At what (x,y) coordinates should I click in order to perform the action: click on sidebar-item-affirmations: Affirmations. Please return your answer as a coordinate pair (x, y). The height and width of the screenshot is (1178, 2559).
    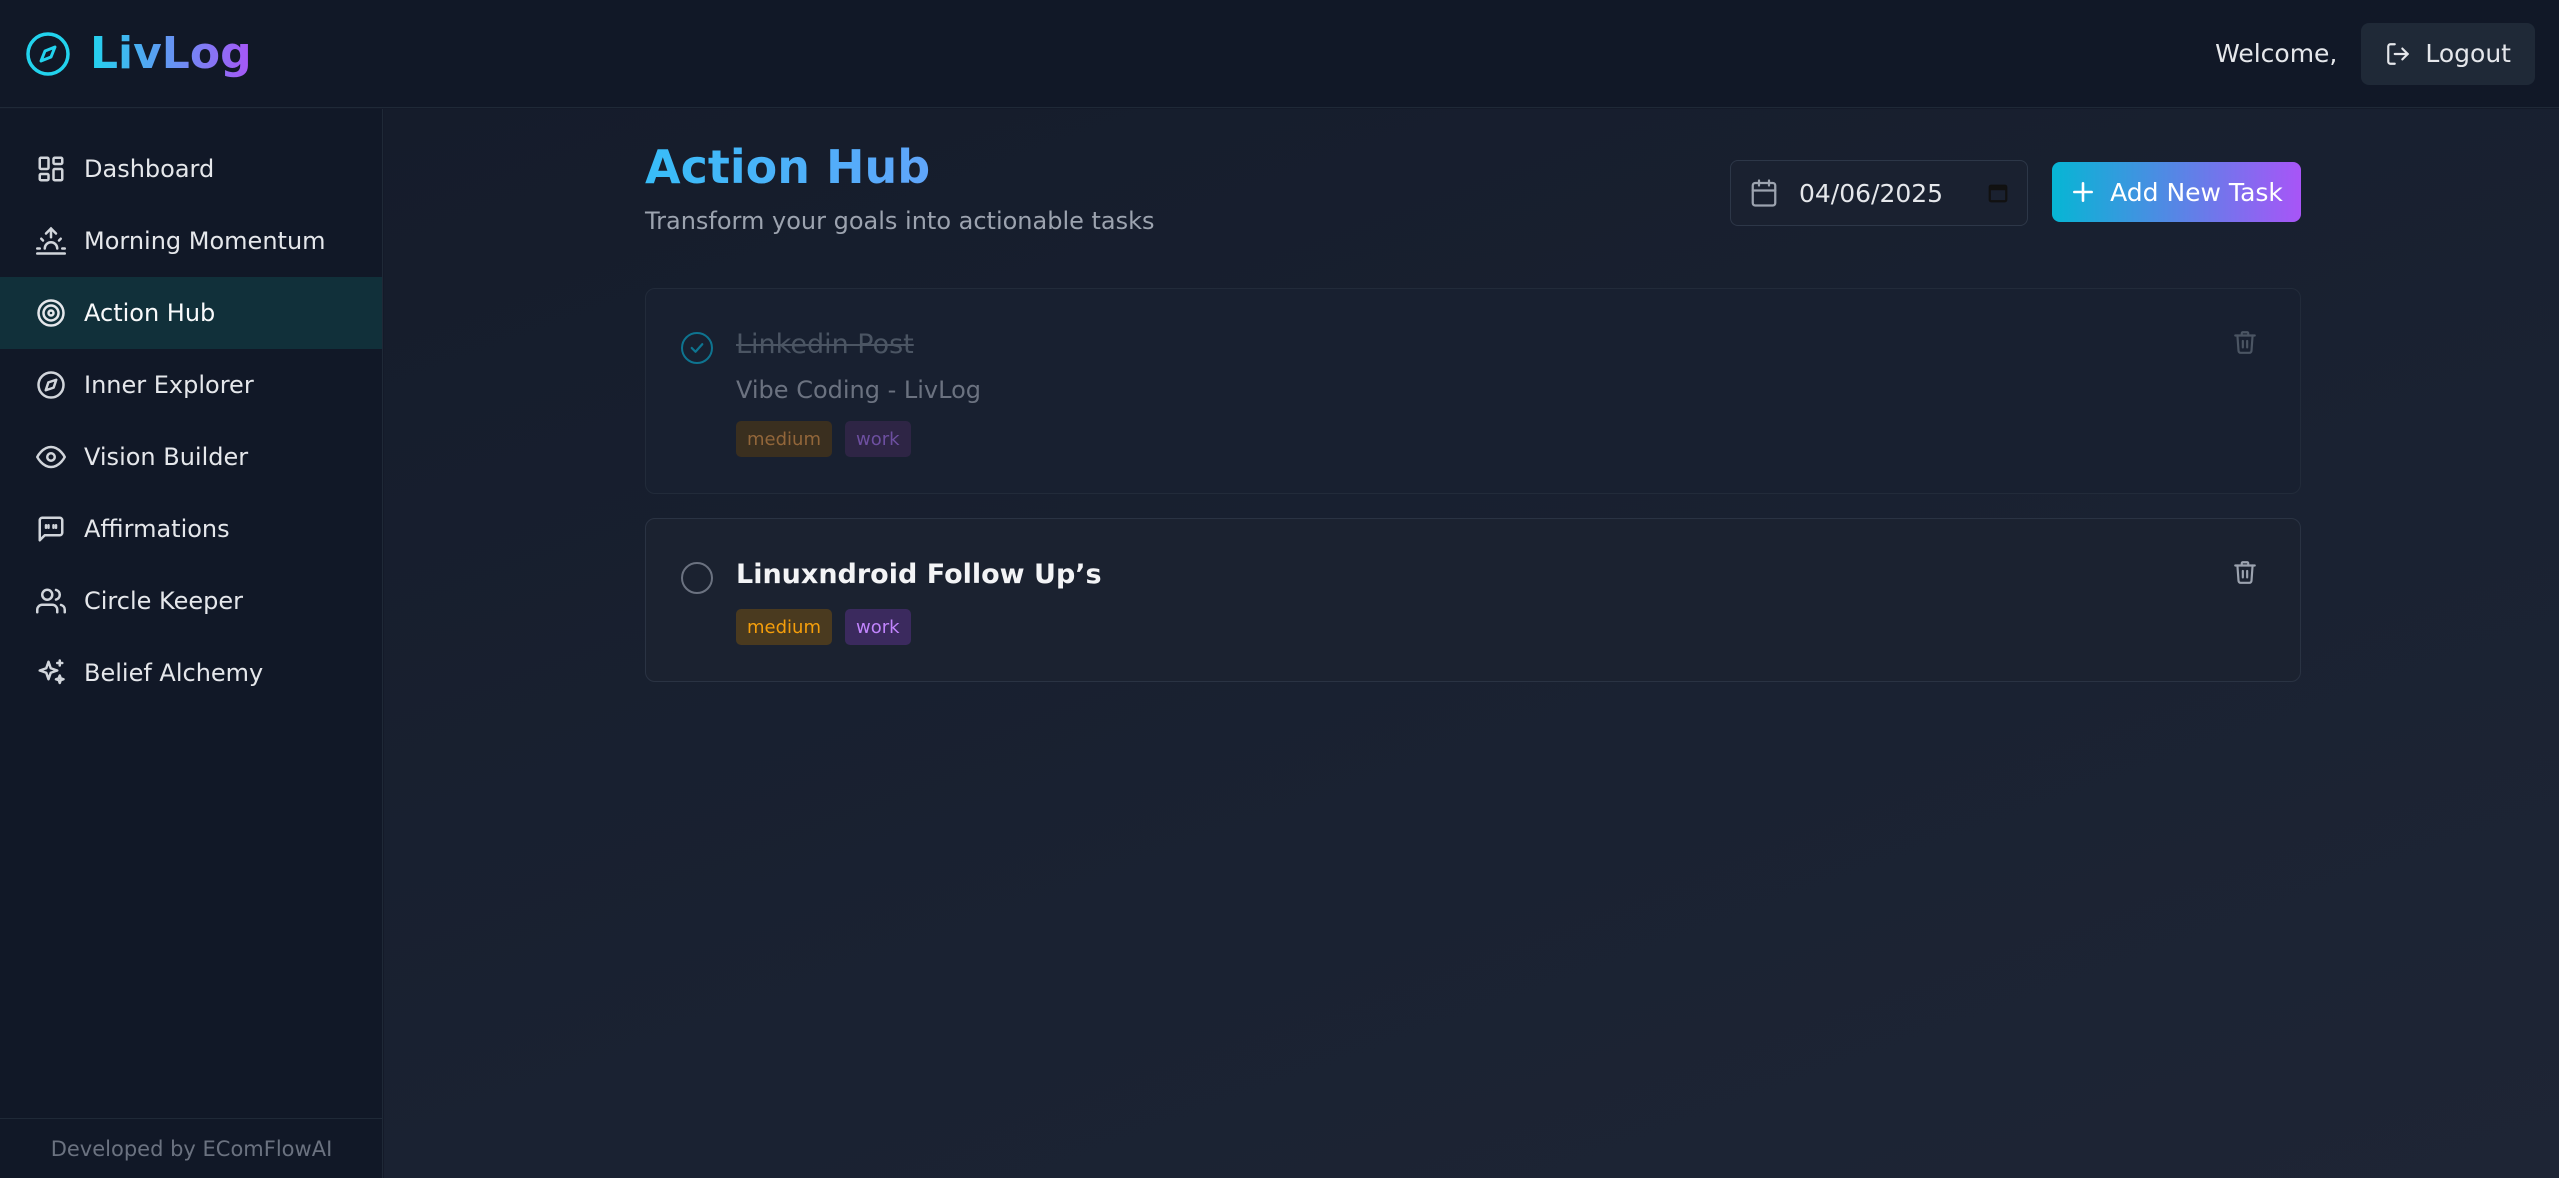
    Looking at the image, I should click on (191, 529).